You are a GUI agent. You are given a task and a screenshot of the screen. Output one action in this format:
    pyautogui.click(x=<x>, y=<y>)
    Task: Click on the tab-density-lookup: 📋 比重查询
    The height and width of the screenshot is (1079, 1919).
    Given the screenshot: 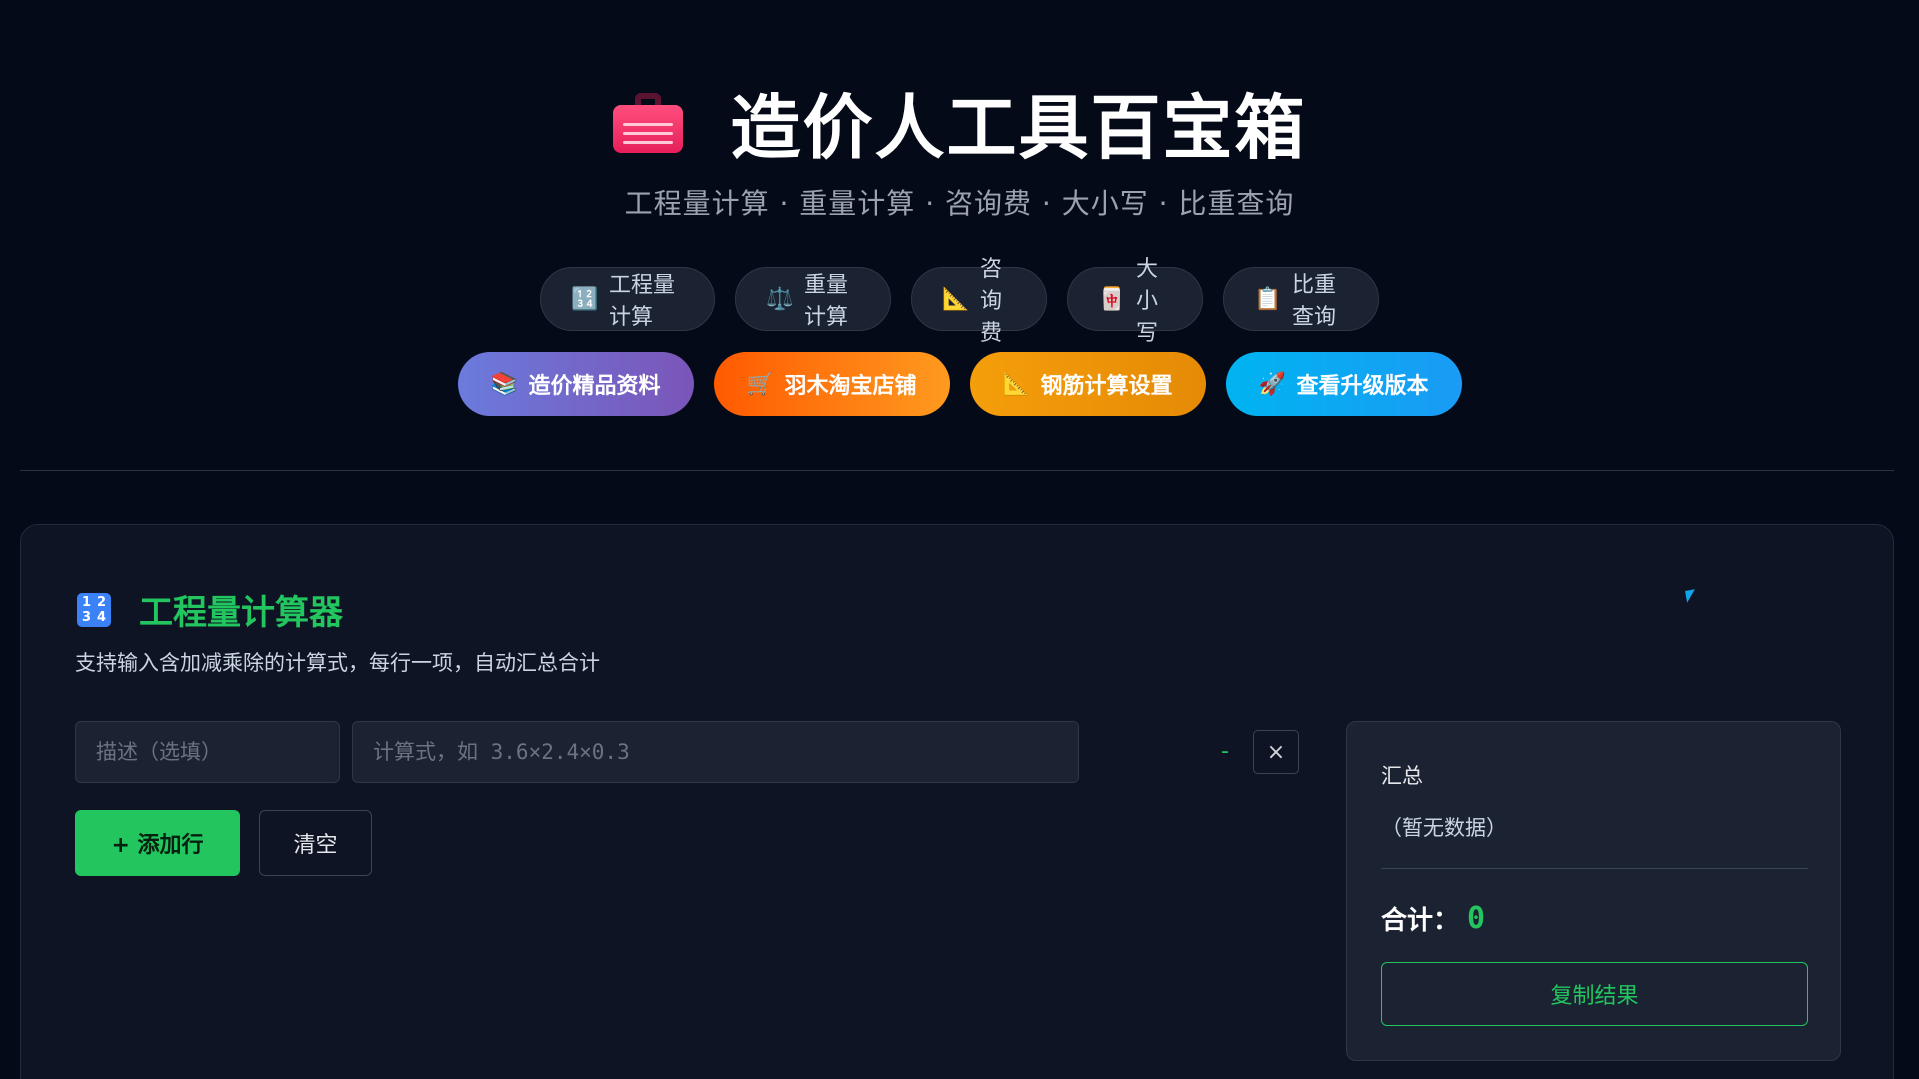 What is the action you would take?
    pyautogui.click(x=1301, y=299)
    